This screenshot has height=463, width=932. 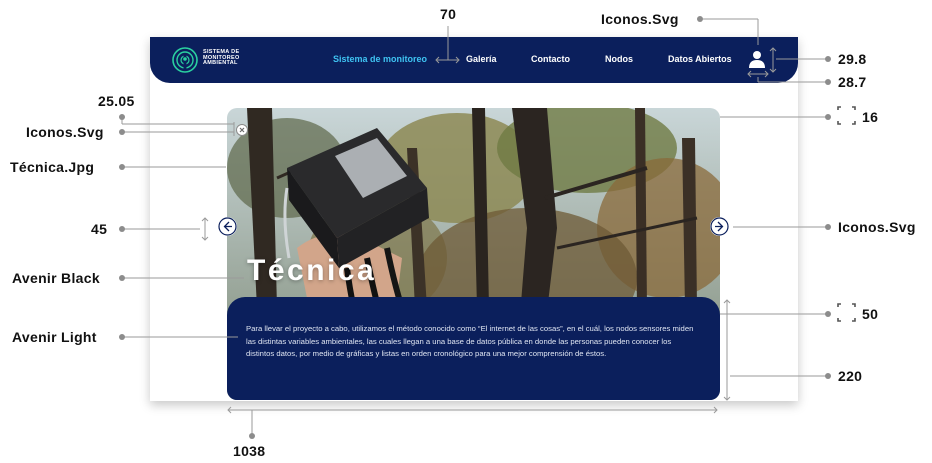 I want to click on close-button, so click(x=242, y=130).